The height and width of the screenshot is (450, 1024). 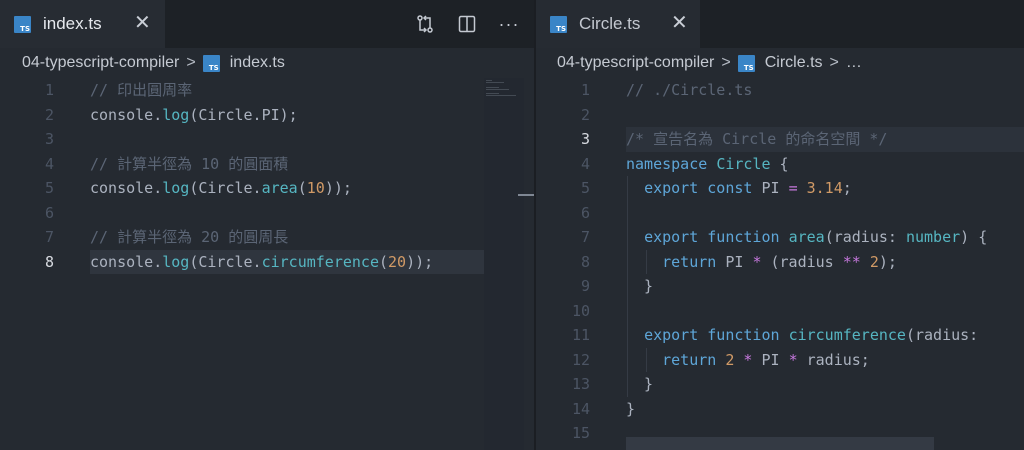 What do you see at coordinates (780, 24) in the screenshot?
I see `right-tab-bar: TS Circle.ts ✕` at bounding box center [780, 24].